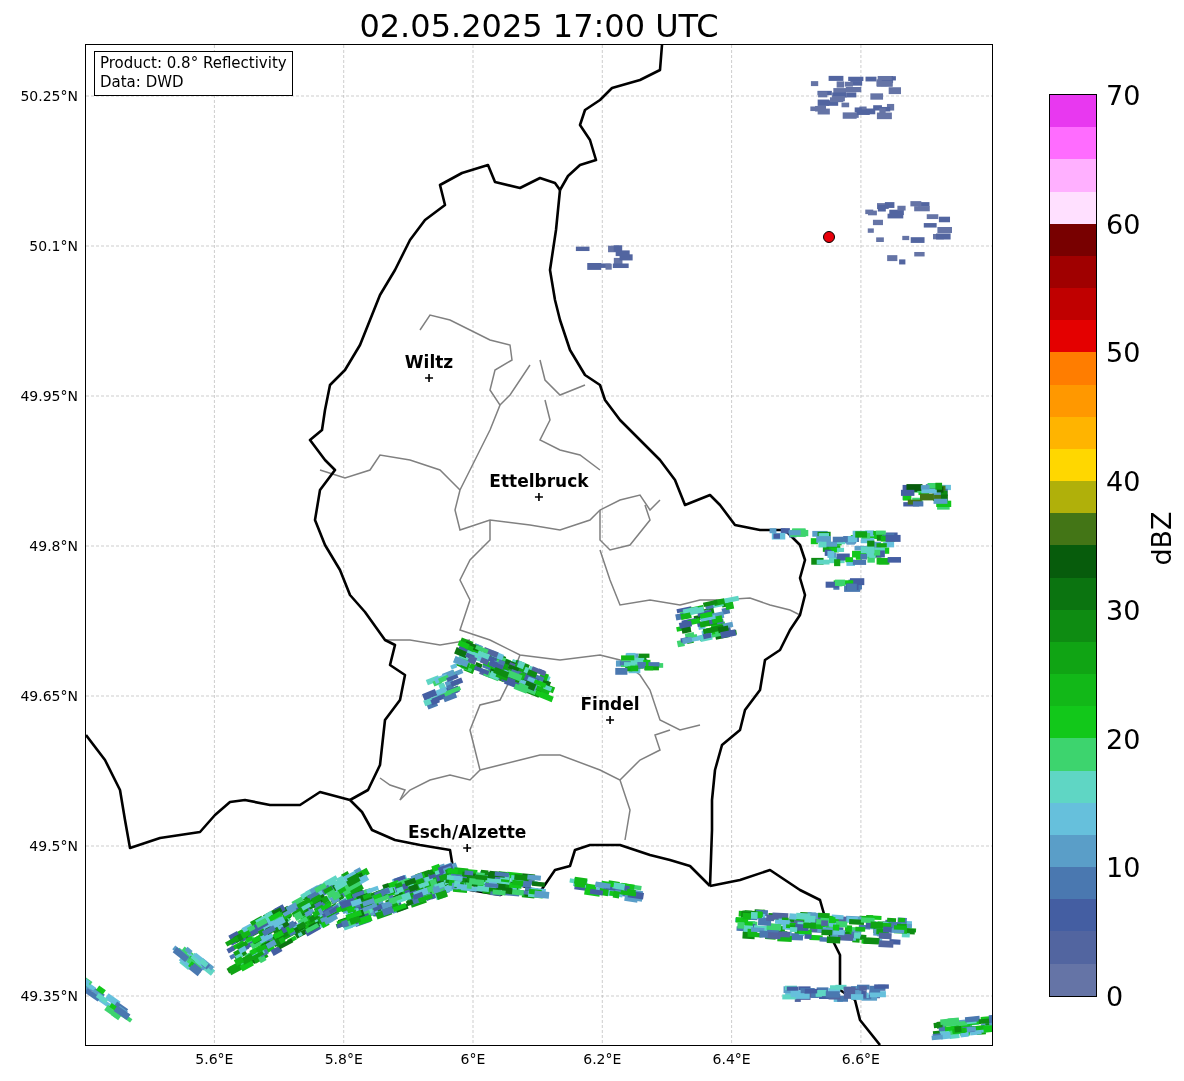 Image resolution: width=1184 pixels, height=1081 pixels. Describe the element at coordinates (1123, 224) in the screenshot. I see `colorbar-tick-label: 60` at that location.